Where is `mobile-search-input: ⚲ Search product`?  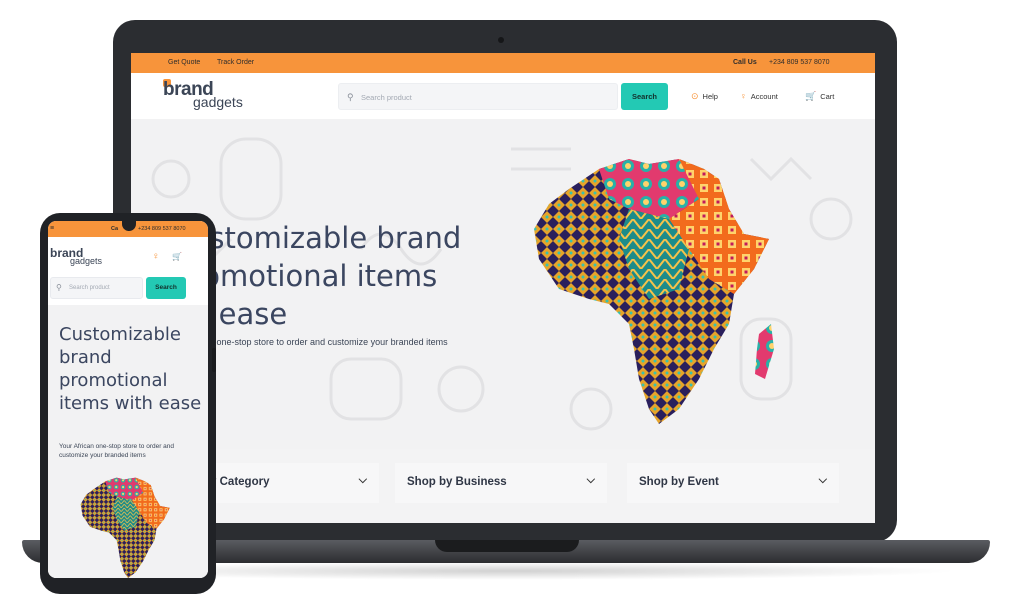 mobile-search-input: ⚲ Search product is located at coordinates (96, 288).